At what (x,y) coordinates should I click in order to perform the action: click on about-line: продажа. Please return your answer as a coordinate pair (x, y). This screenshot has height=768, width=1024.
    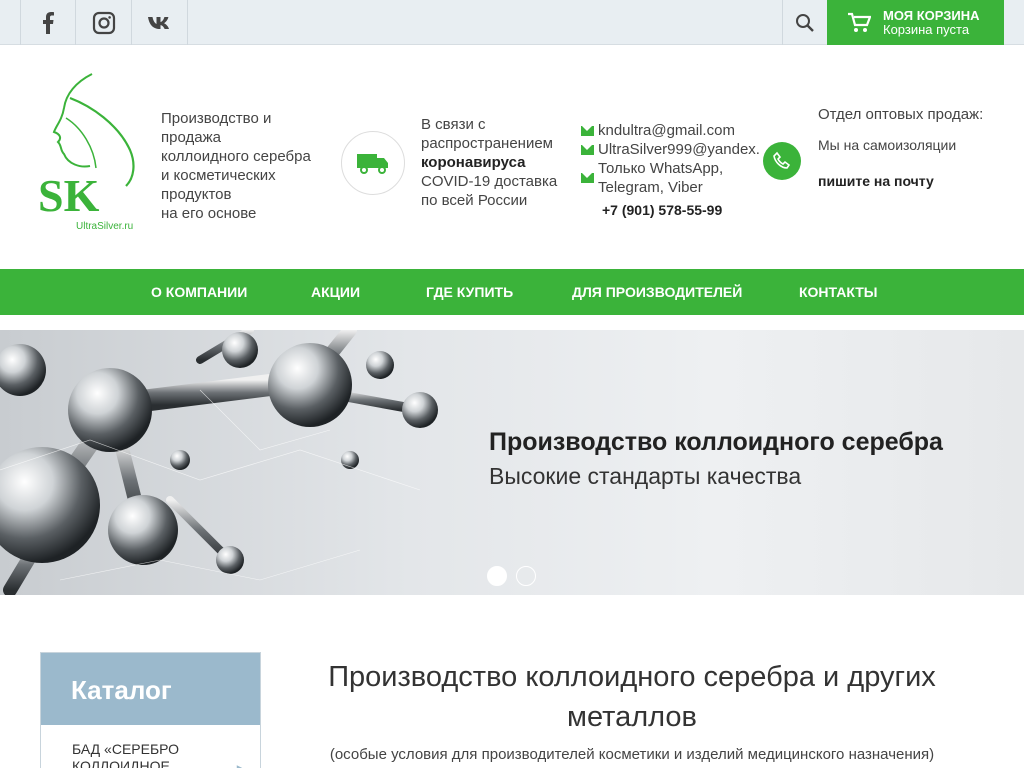
    Looking at the image, I should click on (191, 137).